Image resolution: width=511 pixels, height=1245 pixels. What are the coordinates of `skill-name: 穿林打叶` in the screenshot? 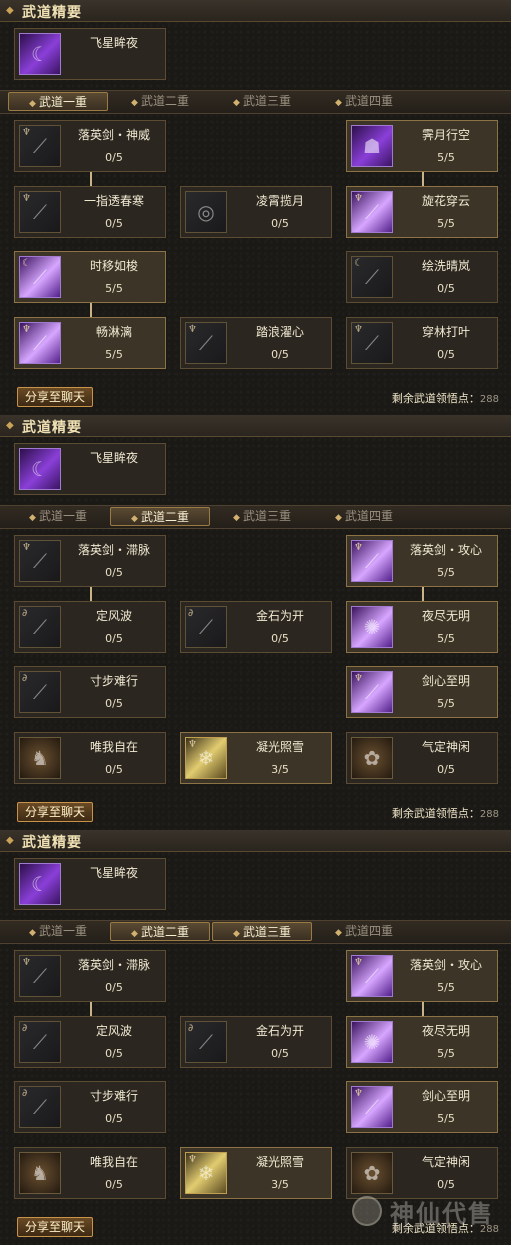 It's located at (445, 332).